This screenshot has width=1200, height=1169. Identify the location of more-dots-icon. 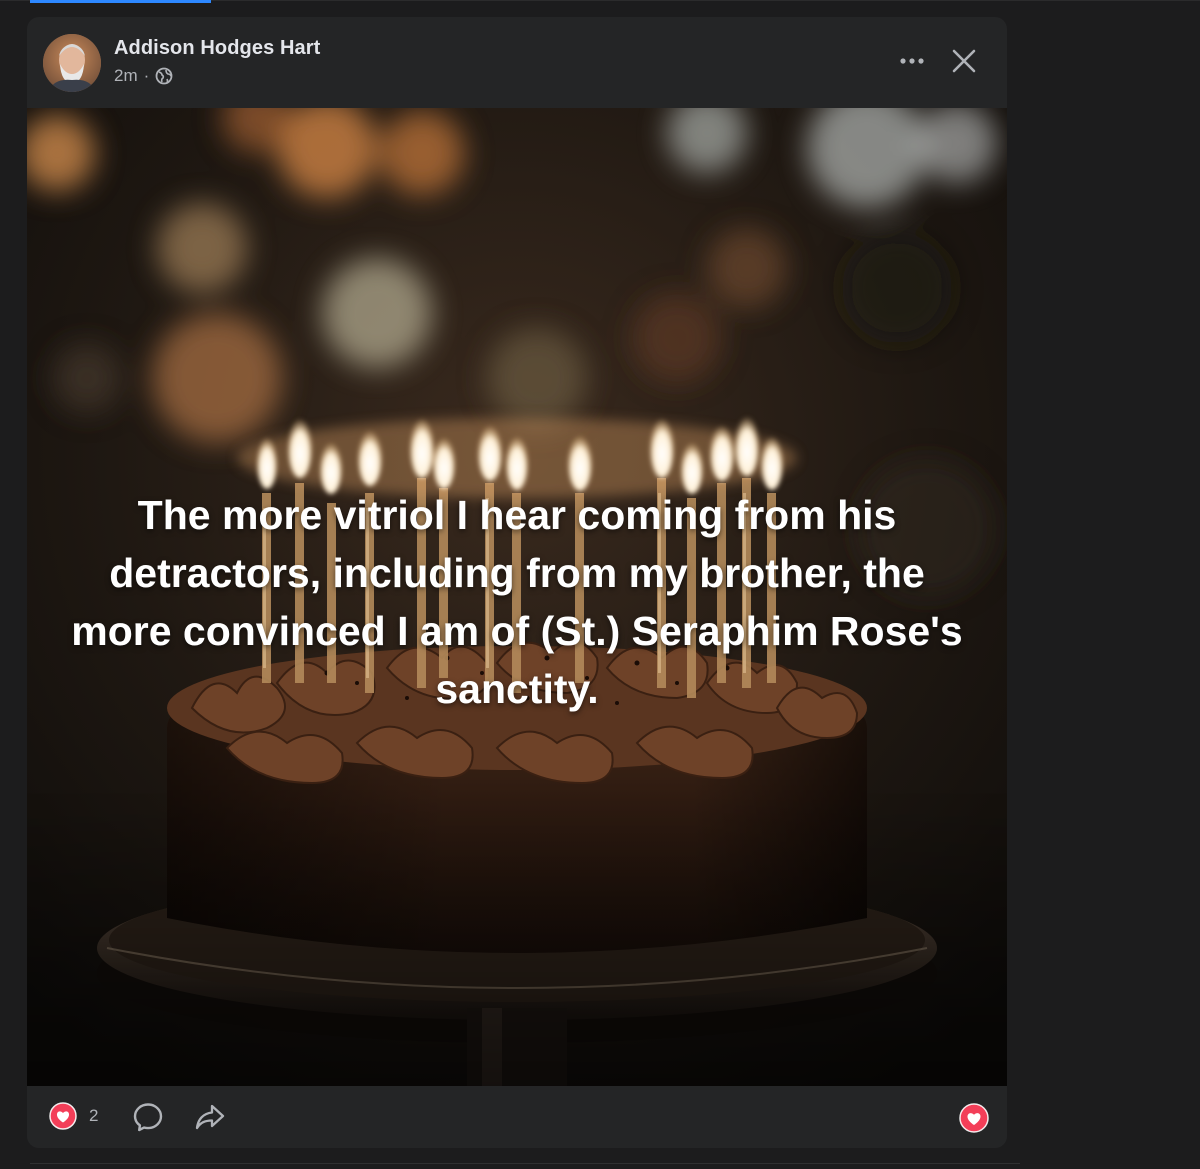
(912, 61).